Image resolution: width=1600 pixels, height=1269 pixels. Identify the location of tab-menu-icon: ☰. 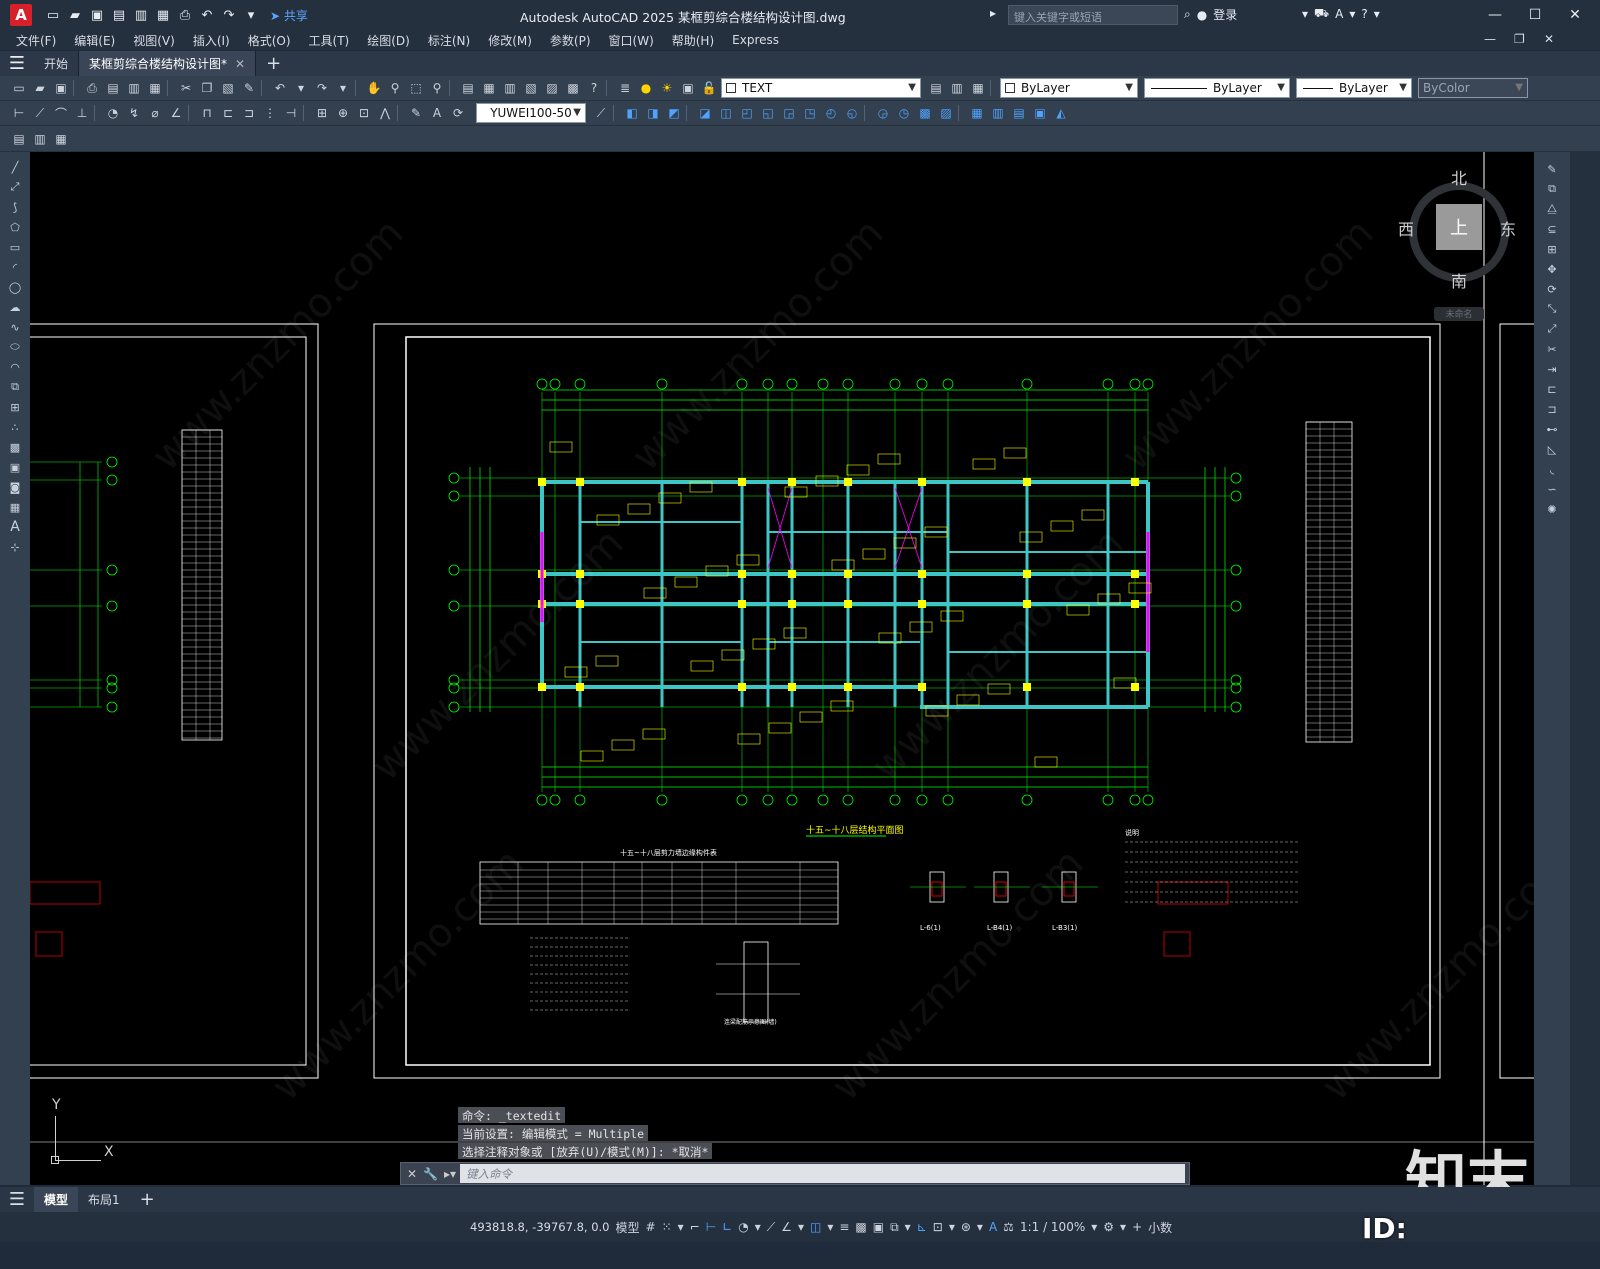
(17, 63).